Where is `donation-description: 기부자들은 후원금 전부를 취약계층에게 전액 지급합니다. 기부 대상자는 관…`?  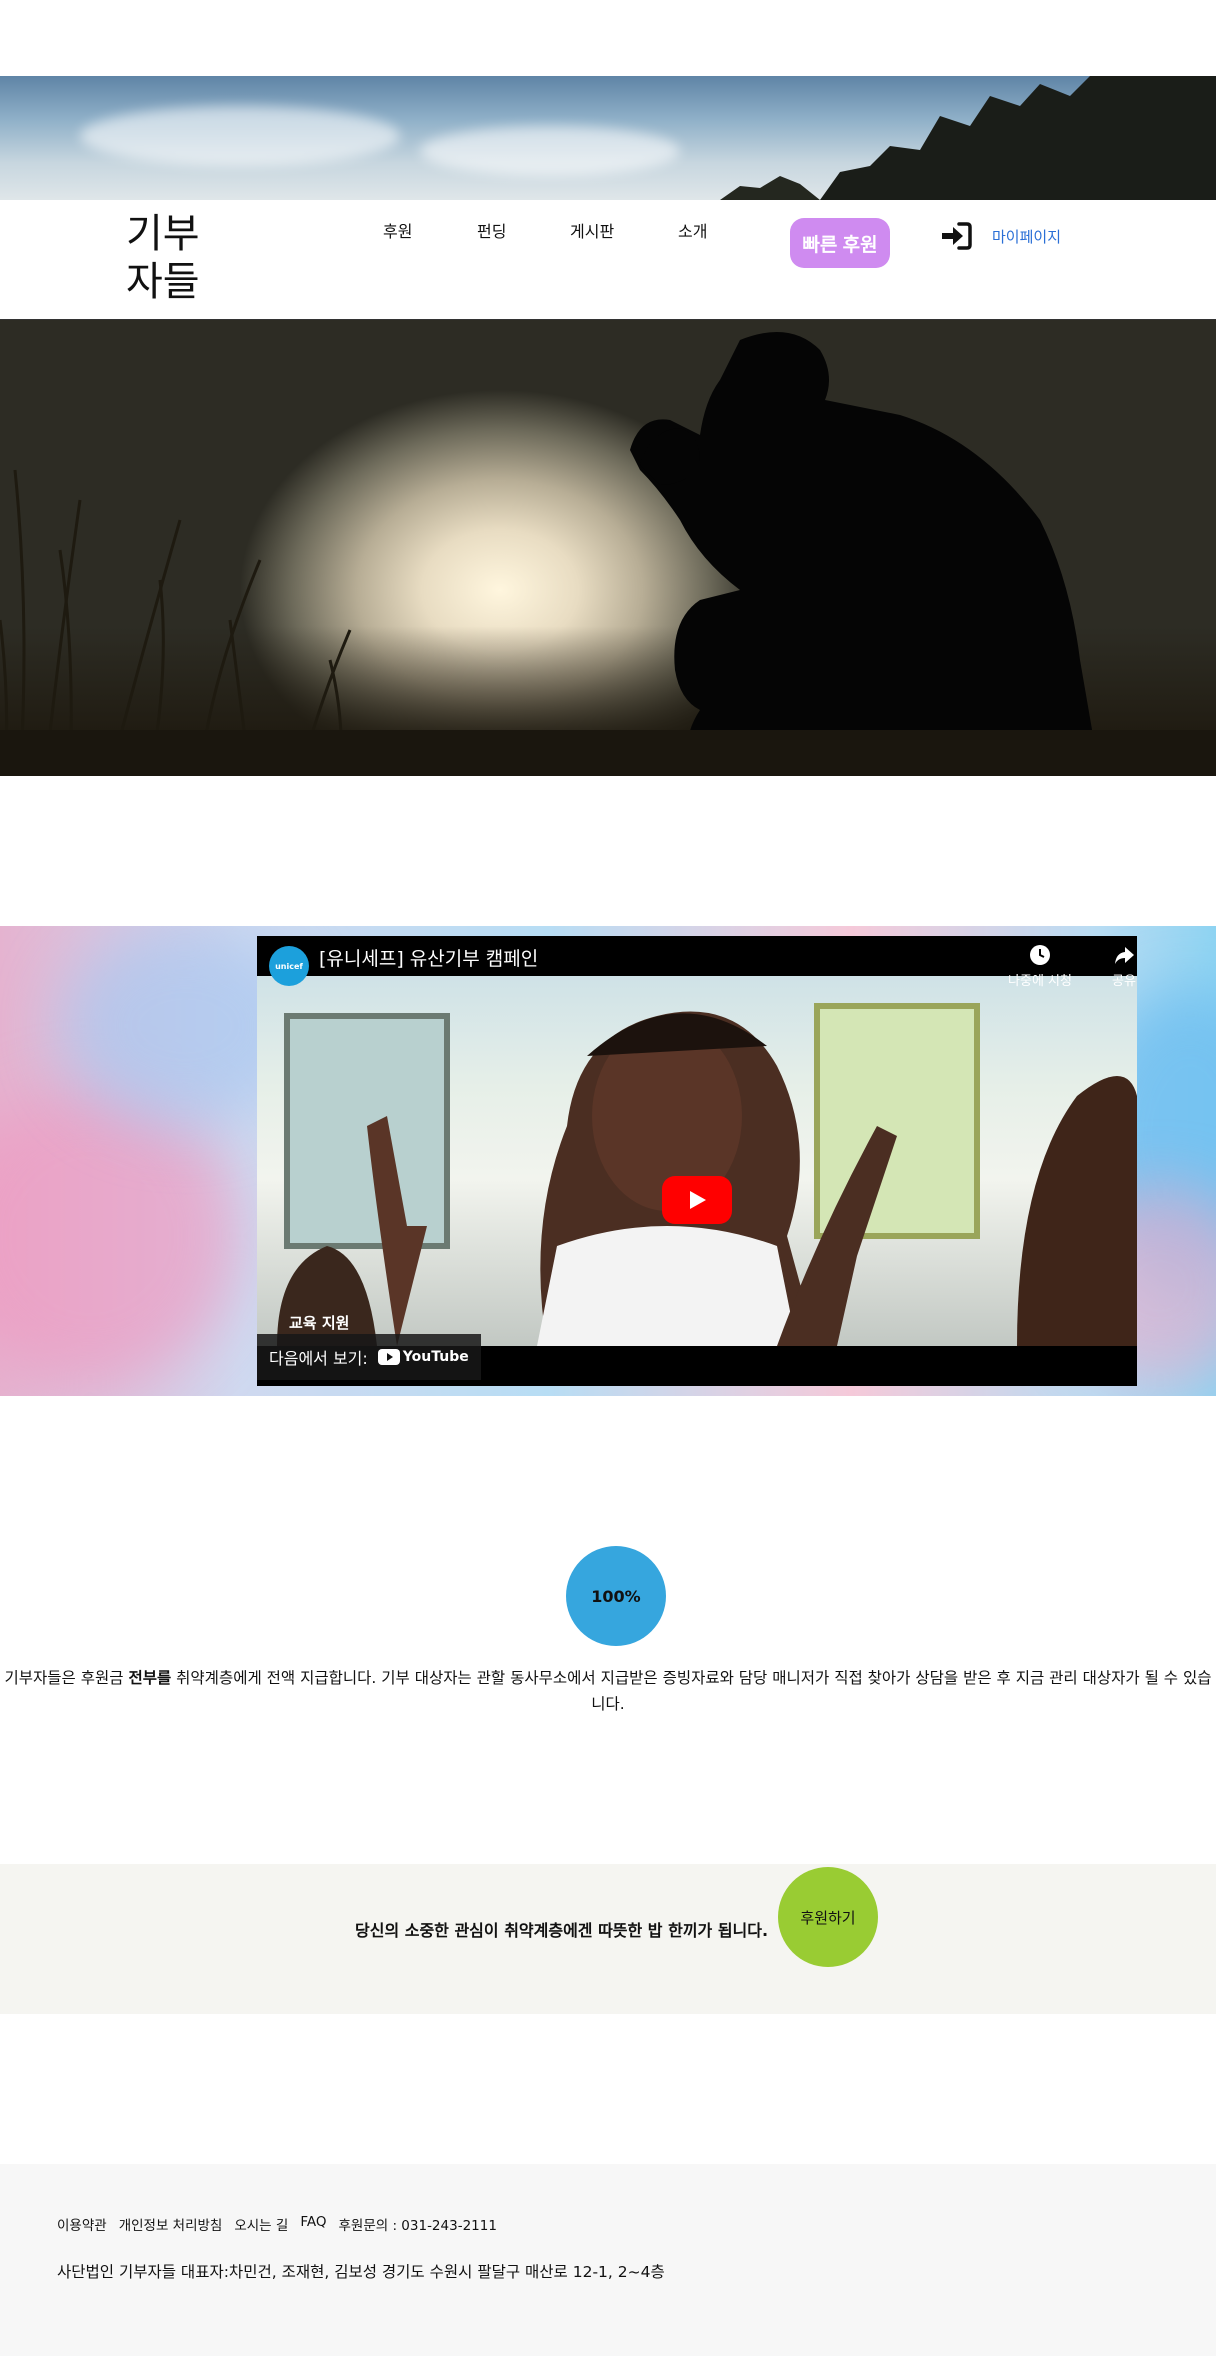 donation-description: 기부자들은 후원금 전부를 취약계층에게 전액 지급합니다. 기부 대상자는 관… is located at coordinates (608, 1691).